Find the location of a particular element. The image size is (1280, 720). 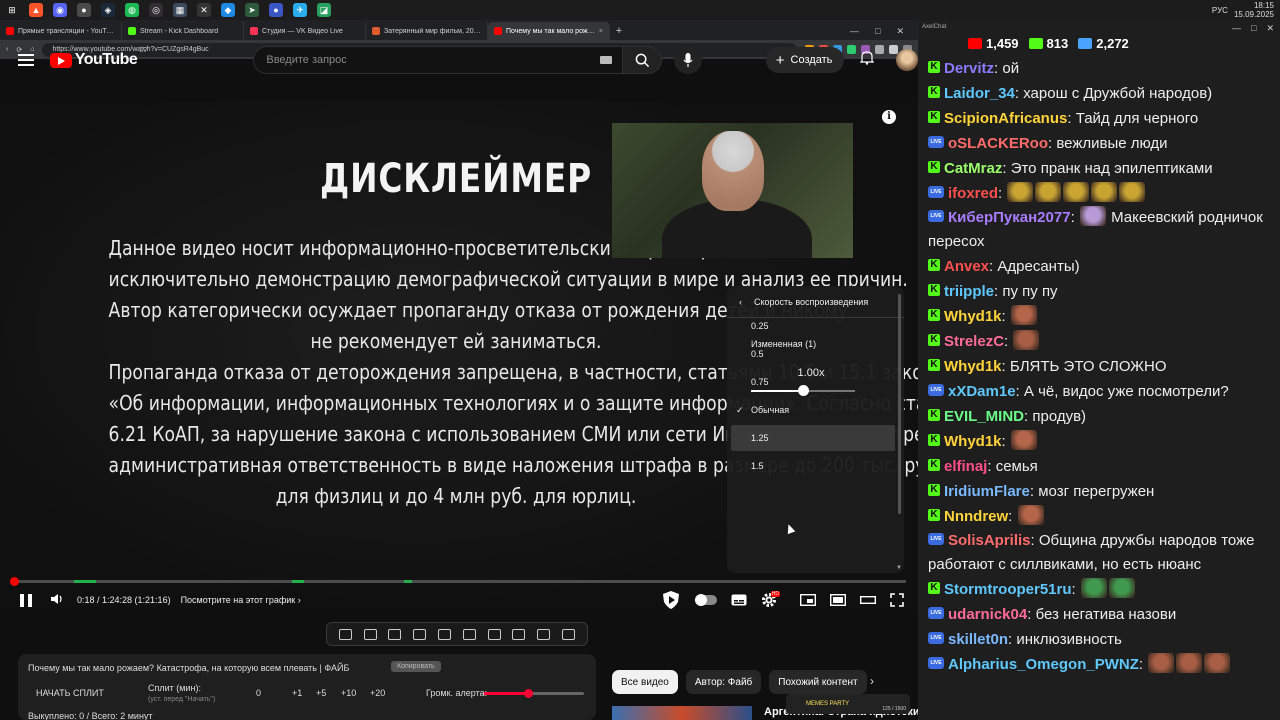

filter-chip: Все видео is located at coordinates (645, 682).